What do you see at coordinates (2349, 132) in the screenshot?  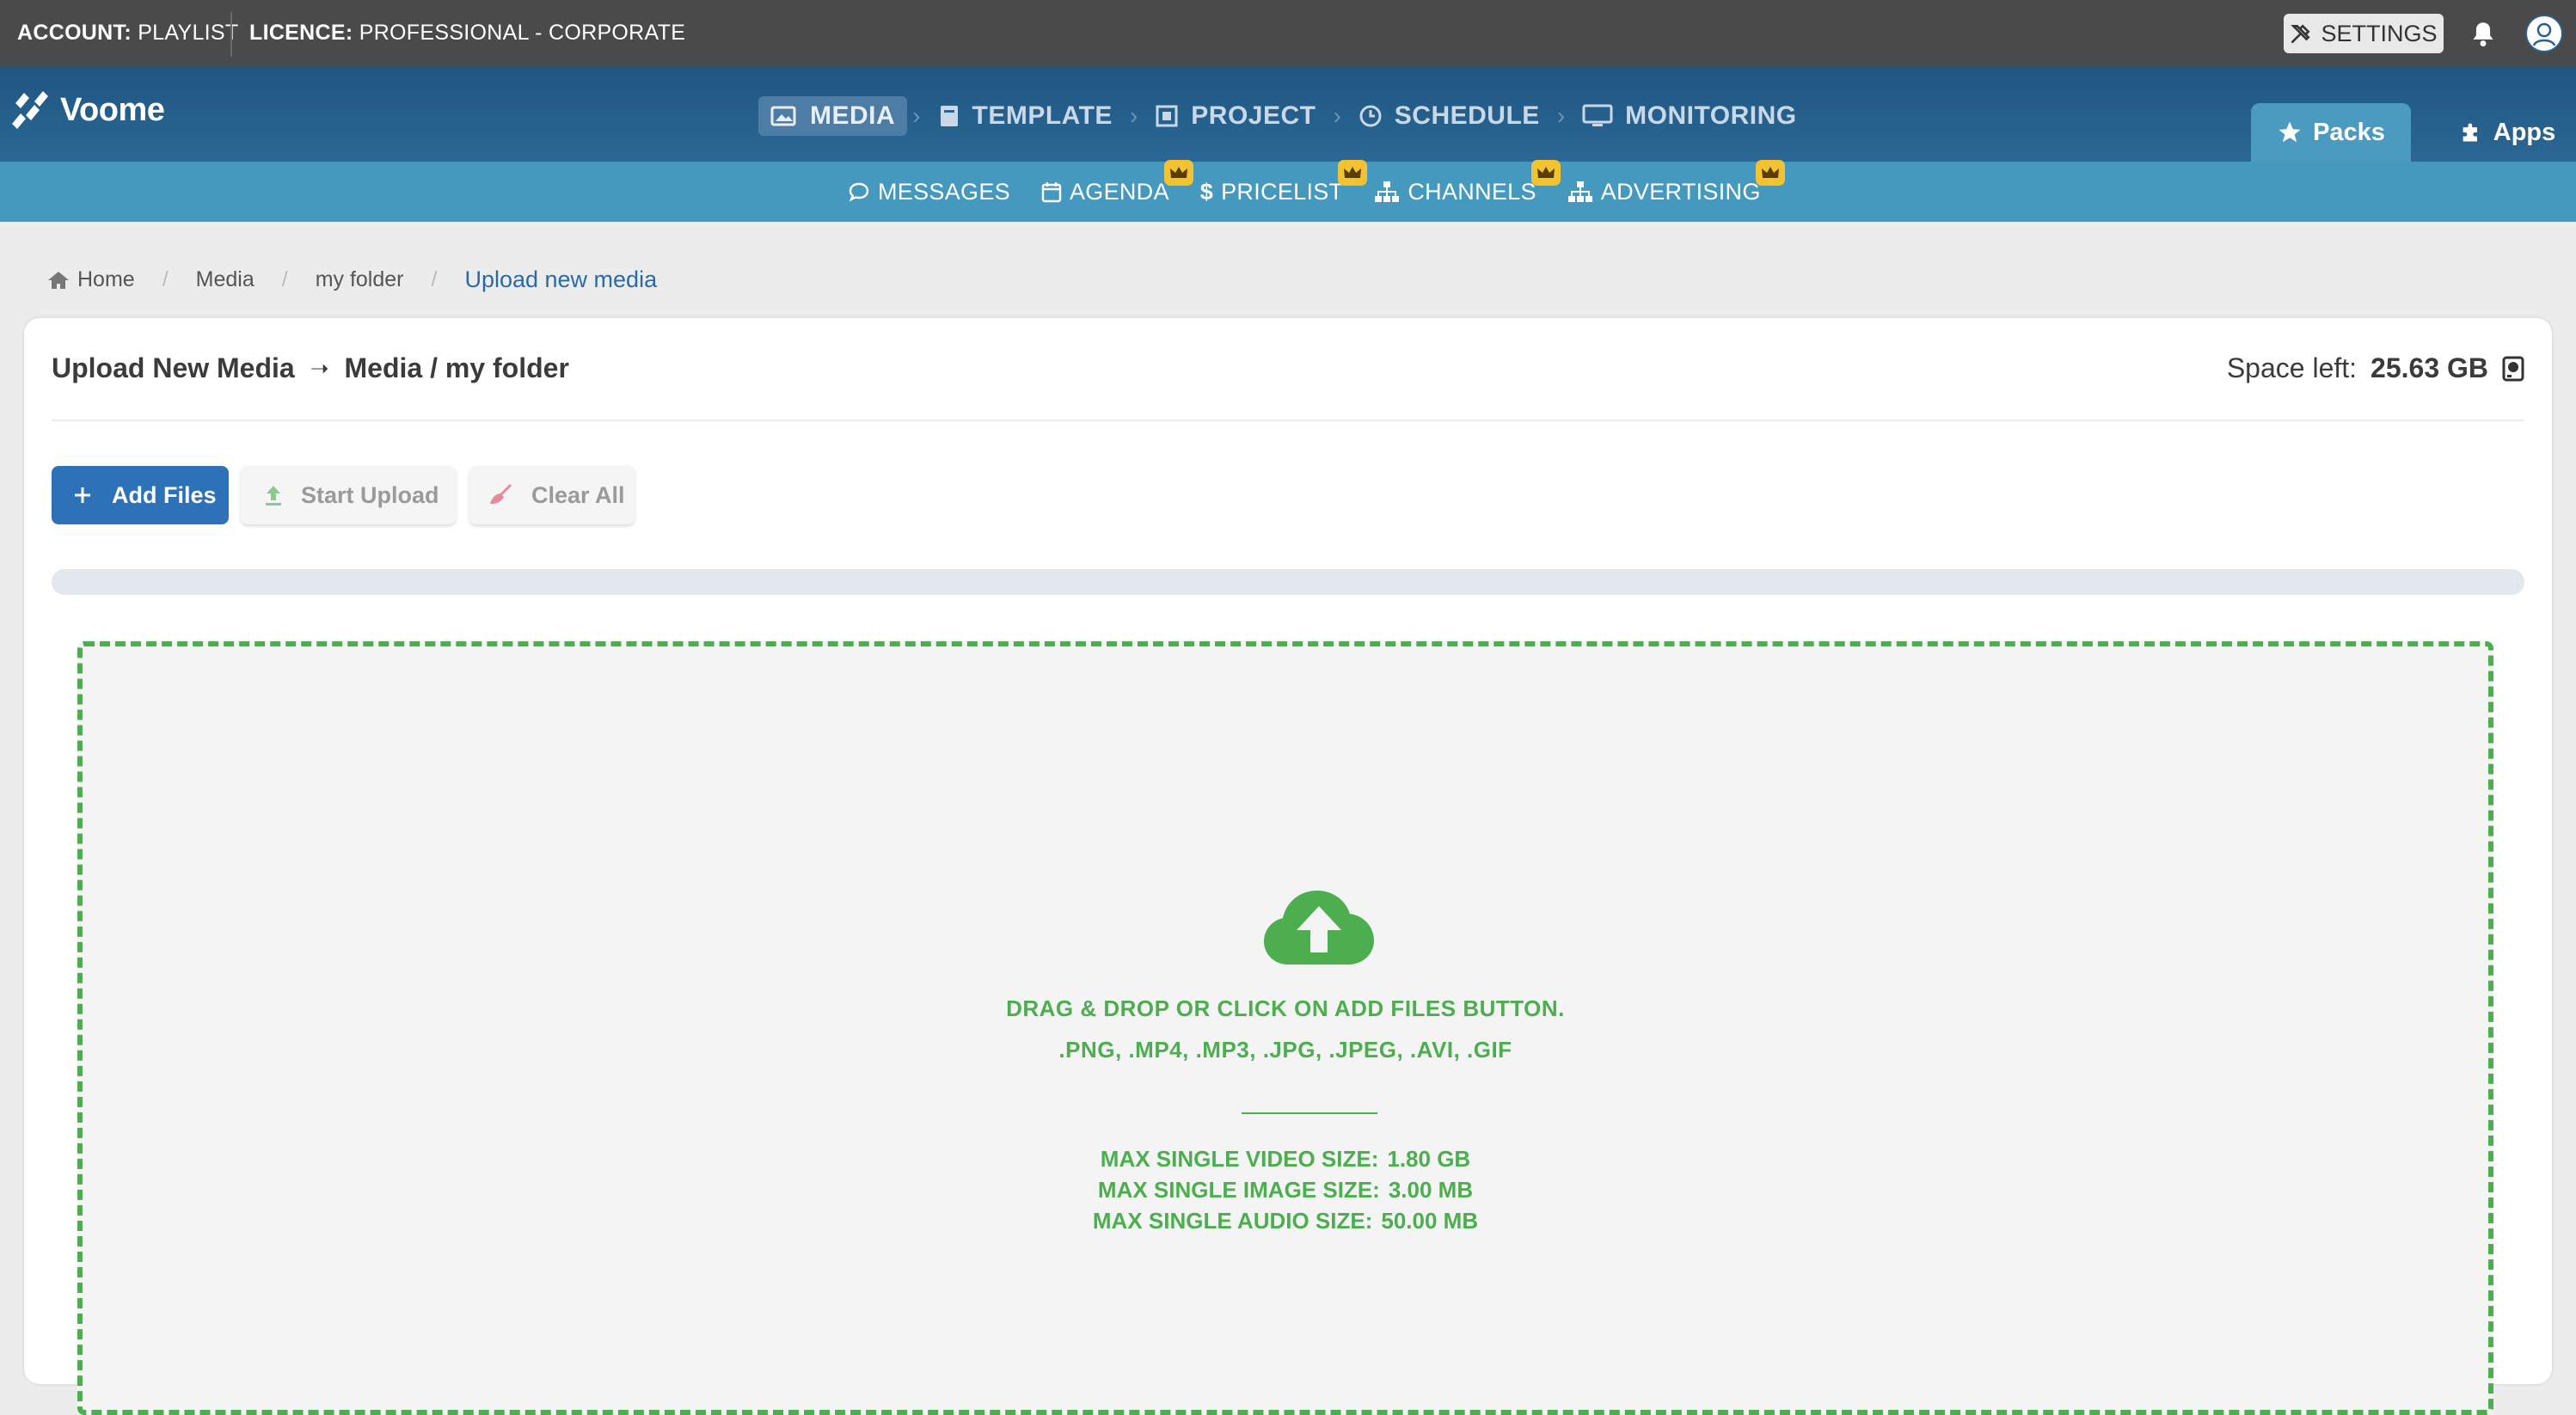 I see `packs-label: Packs` at bounding box center [2349, 132].